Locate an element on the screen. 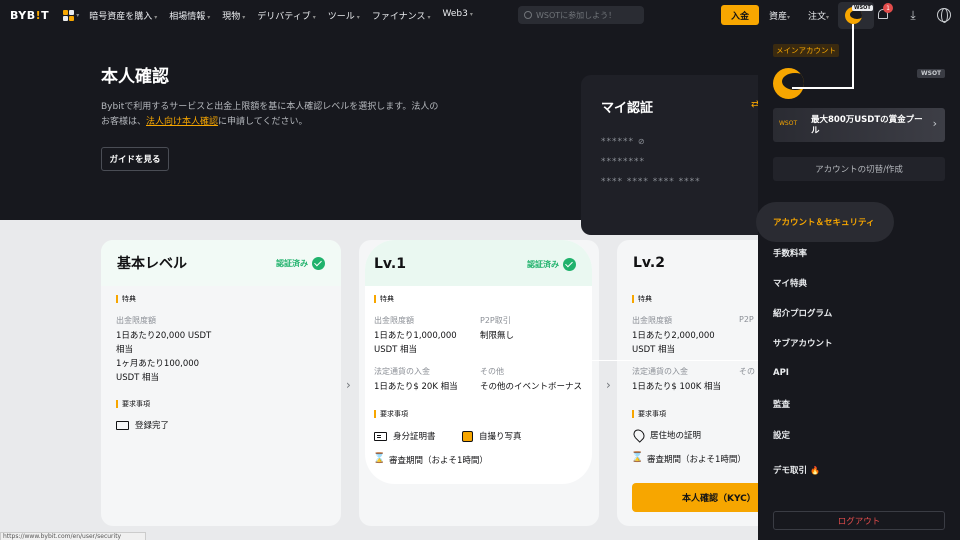 The image size is (960, 540). menu-spot: 現物 is located at coordinates (233, 15).